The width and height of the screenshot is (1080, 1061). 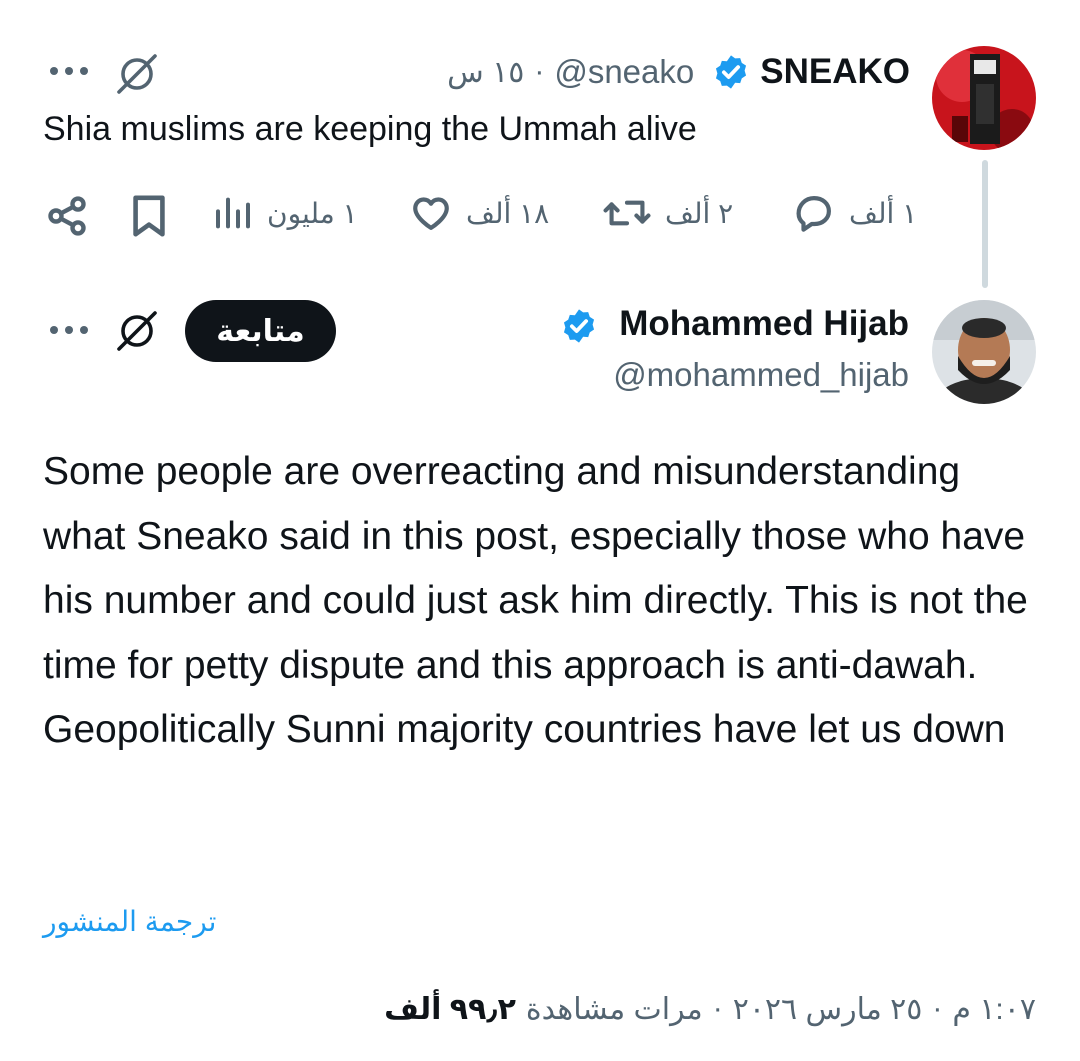 I want to click on post-header: ١٥ س · @sneako SNEAKO, so click(x=670, y=72).